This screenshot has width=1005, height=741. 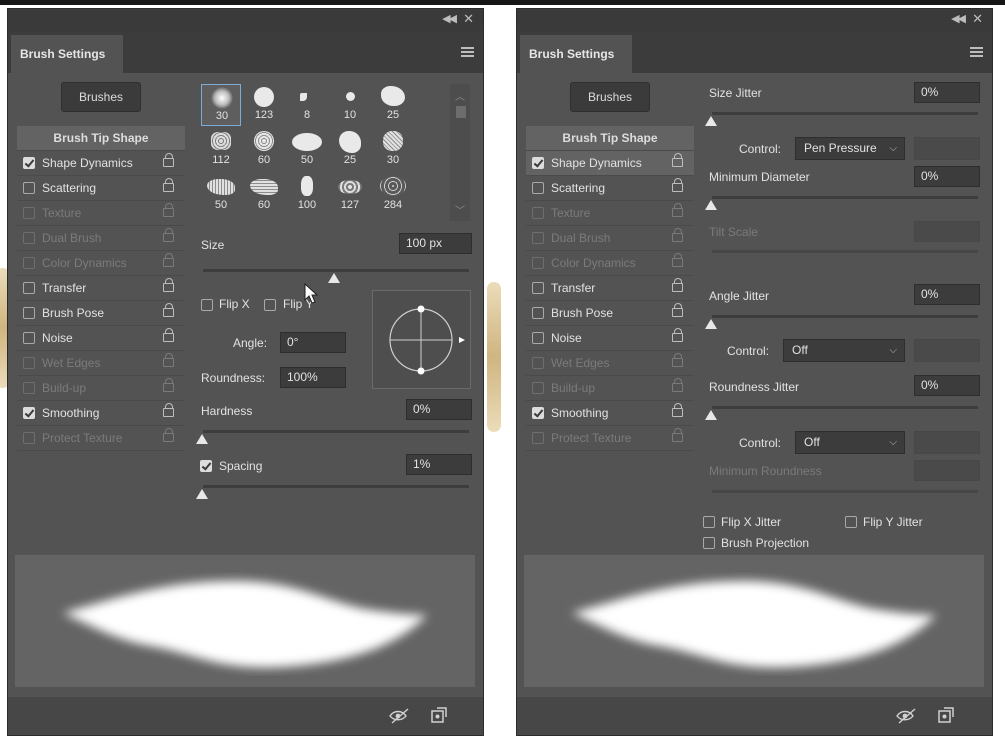 What do you see at coordinates (221, 150) in the screenshot?
I see `brush-tip-cell: 112` at bounding box center [221, 150].